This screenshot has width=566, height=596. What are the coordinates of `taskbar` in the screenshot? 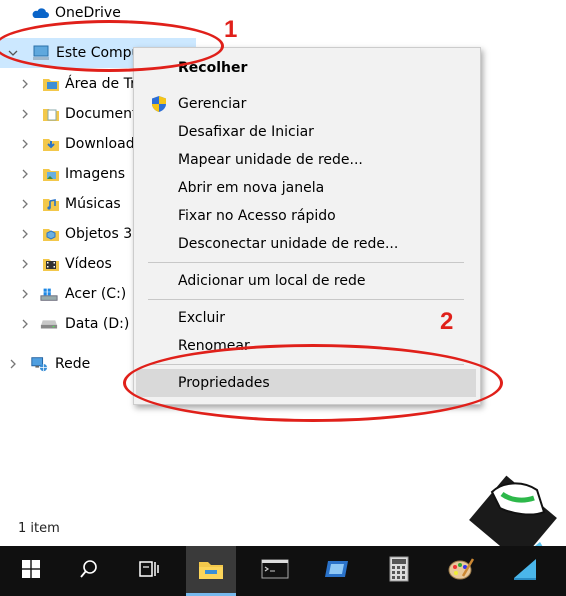 It's located at (283, 571).